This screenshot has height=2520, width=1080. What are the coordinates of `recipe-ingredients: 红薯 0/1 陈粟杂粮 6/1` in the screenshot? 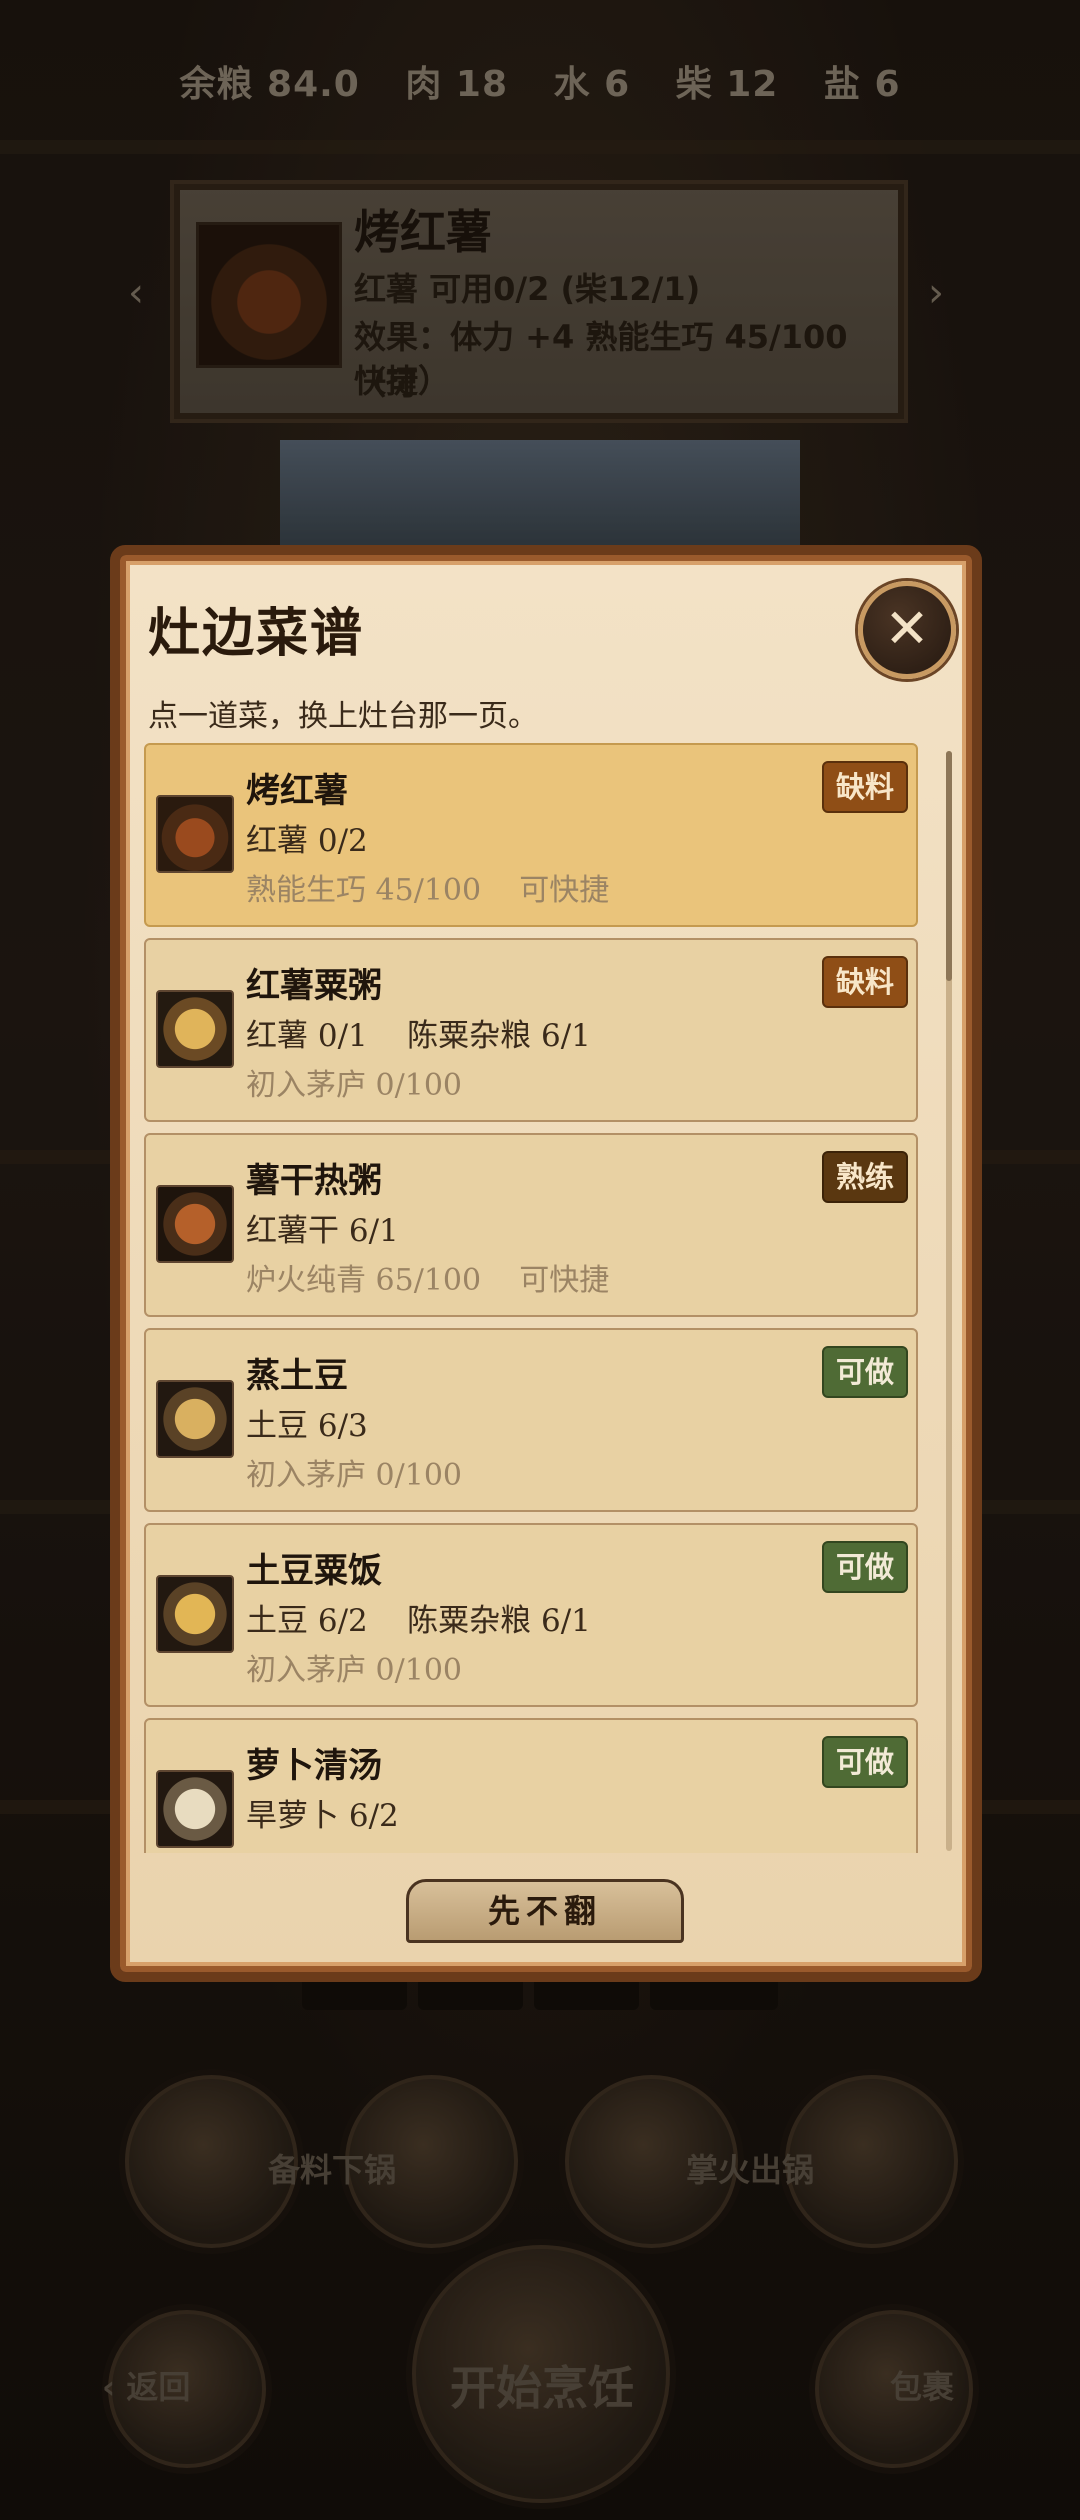 It's located at (418, 1036).